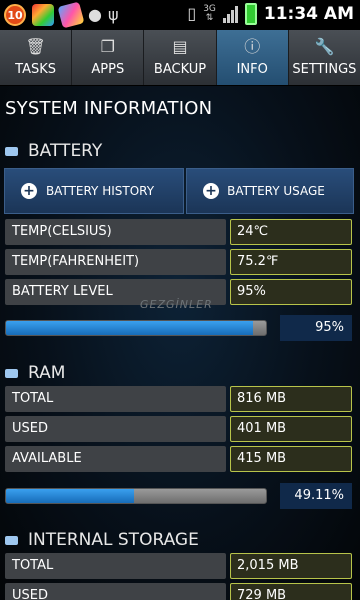 Image resolution: width=360 pixels, height=600 pixels. Describe the element at coordinates (115, 262) in the screenshot. I see `temp-fahrenheit-label: TEMP(FAHRENHEIT)` at that location.